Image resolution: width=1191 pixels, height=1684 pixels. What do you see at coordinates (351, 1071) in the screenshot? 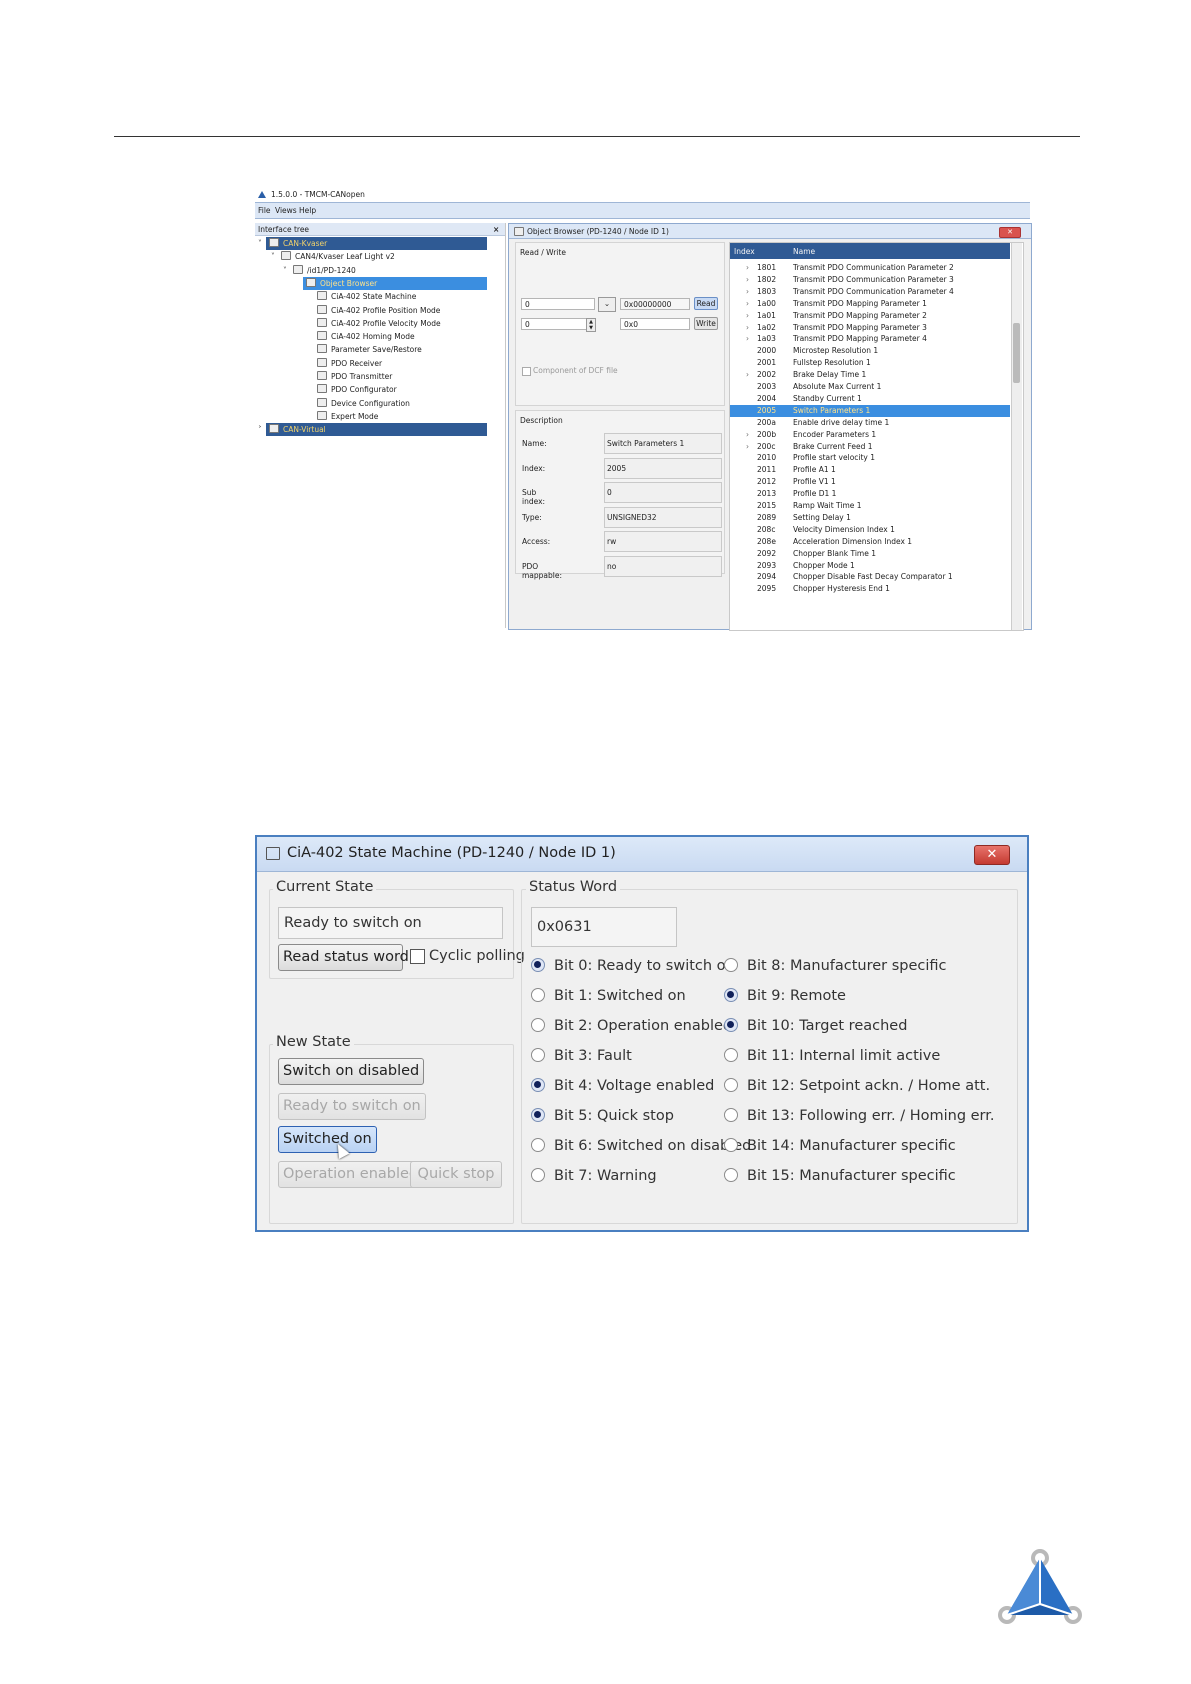
I see `switch-on-disabled-button: Switch on disabled` at bounding box center [351, 1071].